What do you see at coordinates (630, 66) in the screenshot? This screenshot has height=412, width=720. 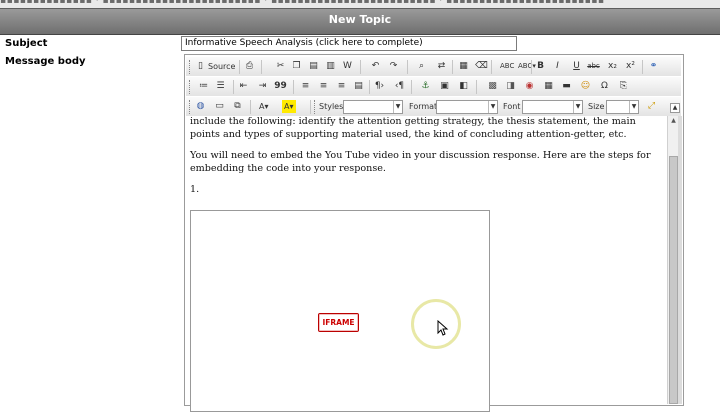 I see `superscript-button: x²` at bounding box center [630, 66].